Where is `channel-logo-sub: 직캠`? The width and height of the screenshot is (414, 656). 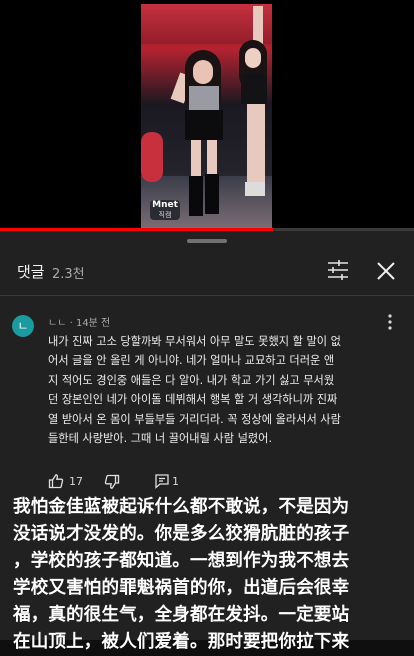
channel-logo-sub: 직캠 is located at coordinates (165, 215).